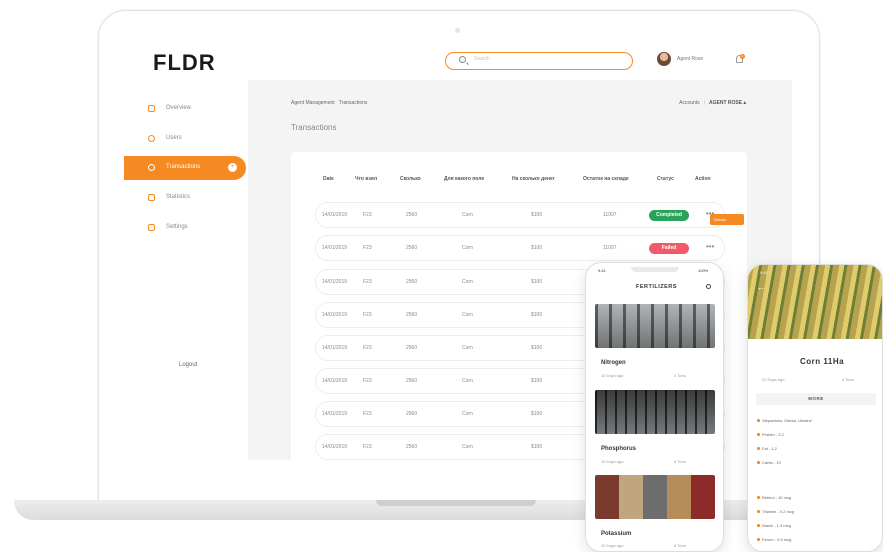  I want to click on user-name: Agent Rose, so click(690, 59).